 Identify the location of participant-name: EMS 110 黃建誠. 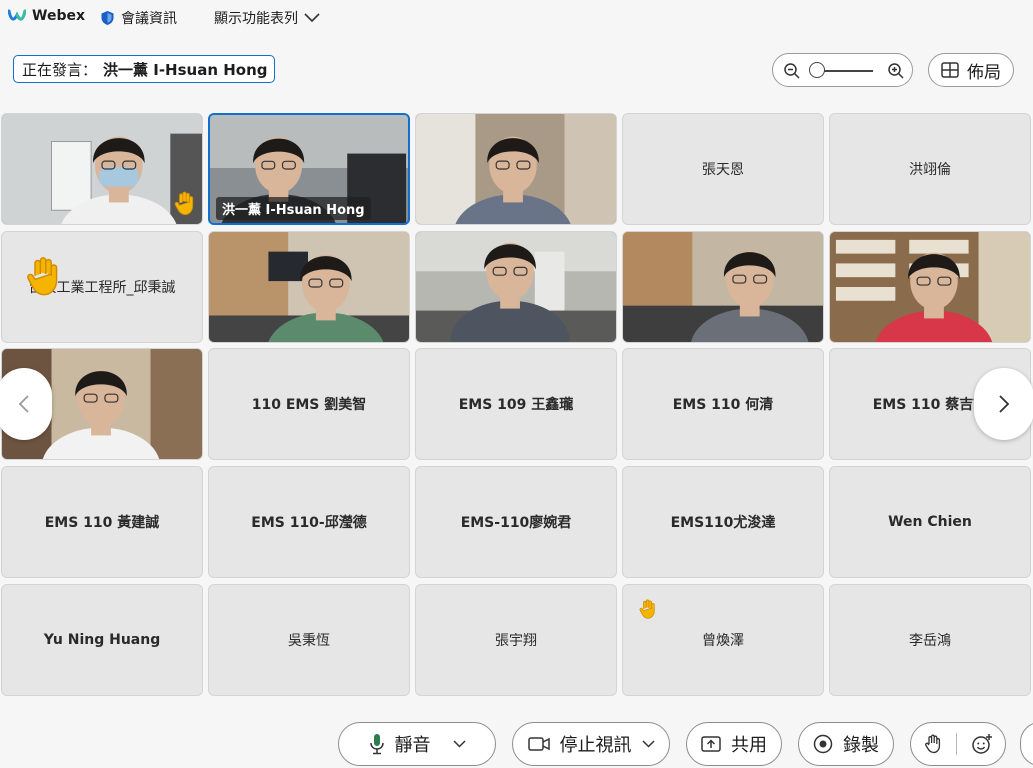
(102, 523).